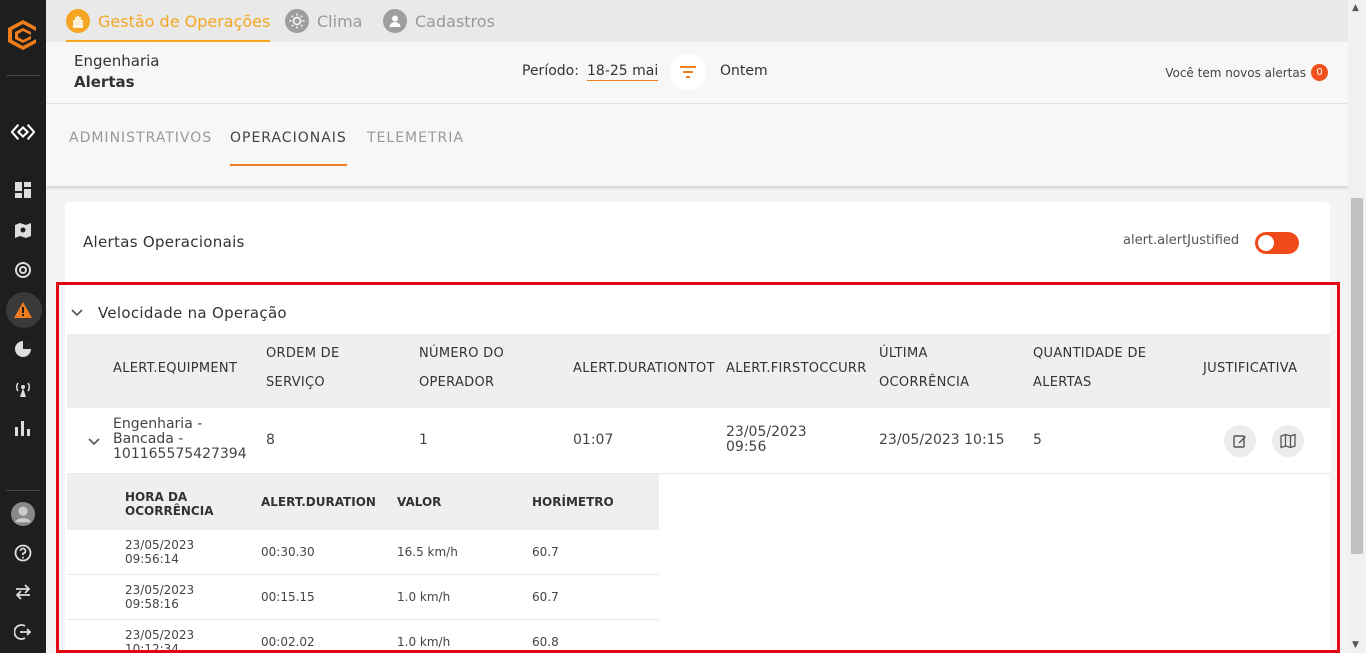 The height and width of the screenshot is (653, 1366). I want to click on period-date-picker: 18-25 mai, so click(623, 72).